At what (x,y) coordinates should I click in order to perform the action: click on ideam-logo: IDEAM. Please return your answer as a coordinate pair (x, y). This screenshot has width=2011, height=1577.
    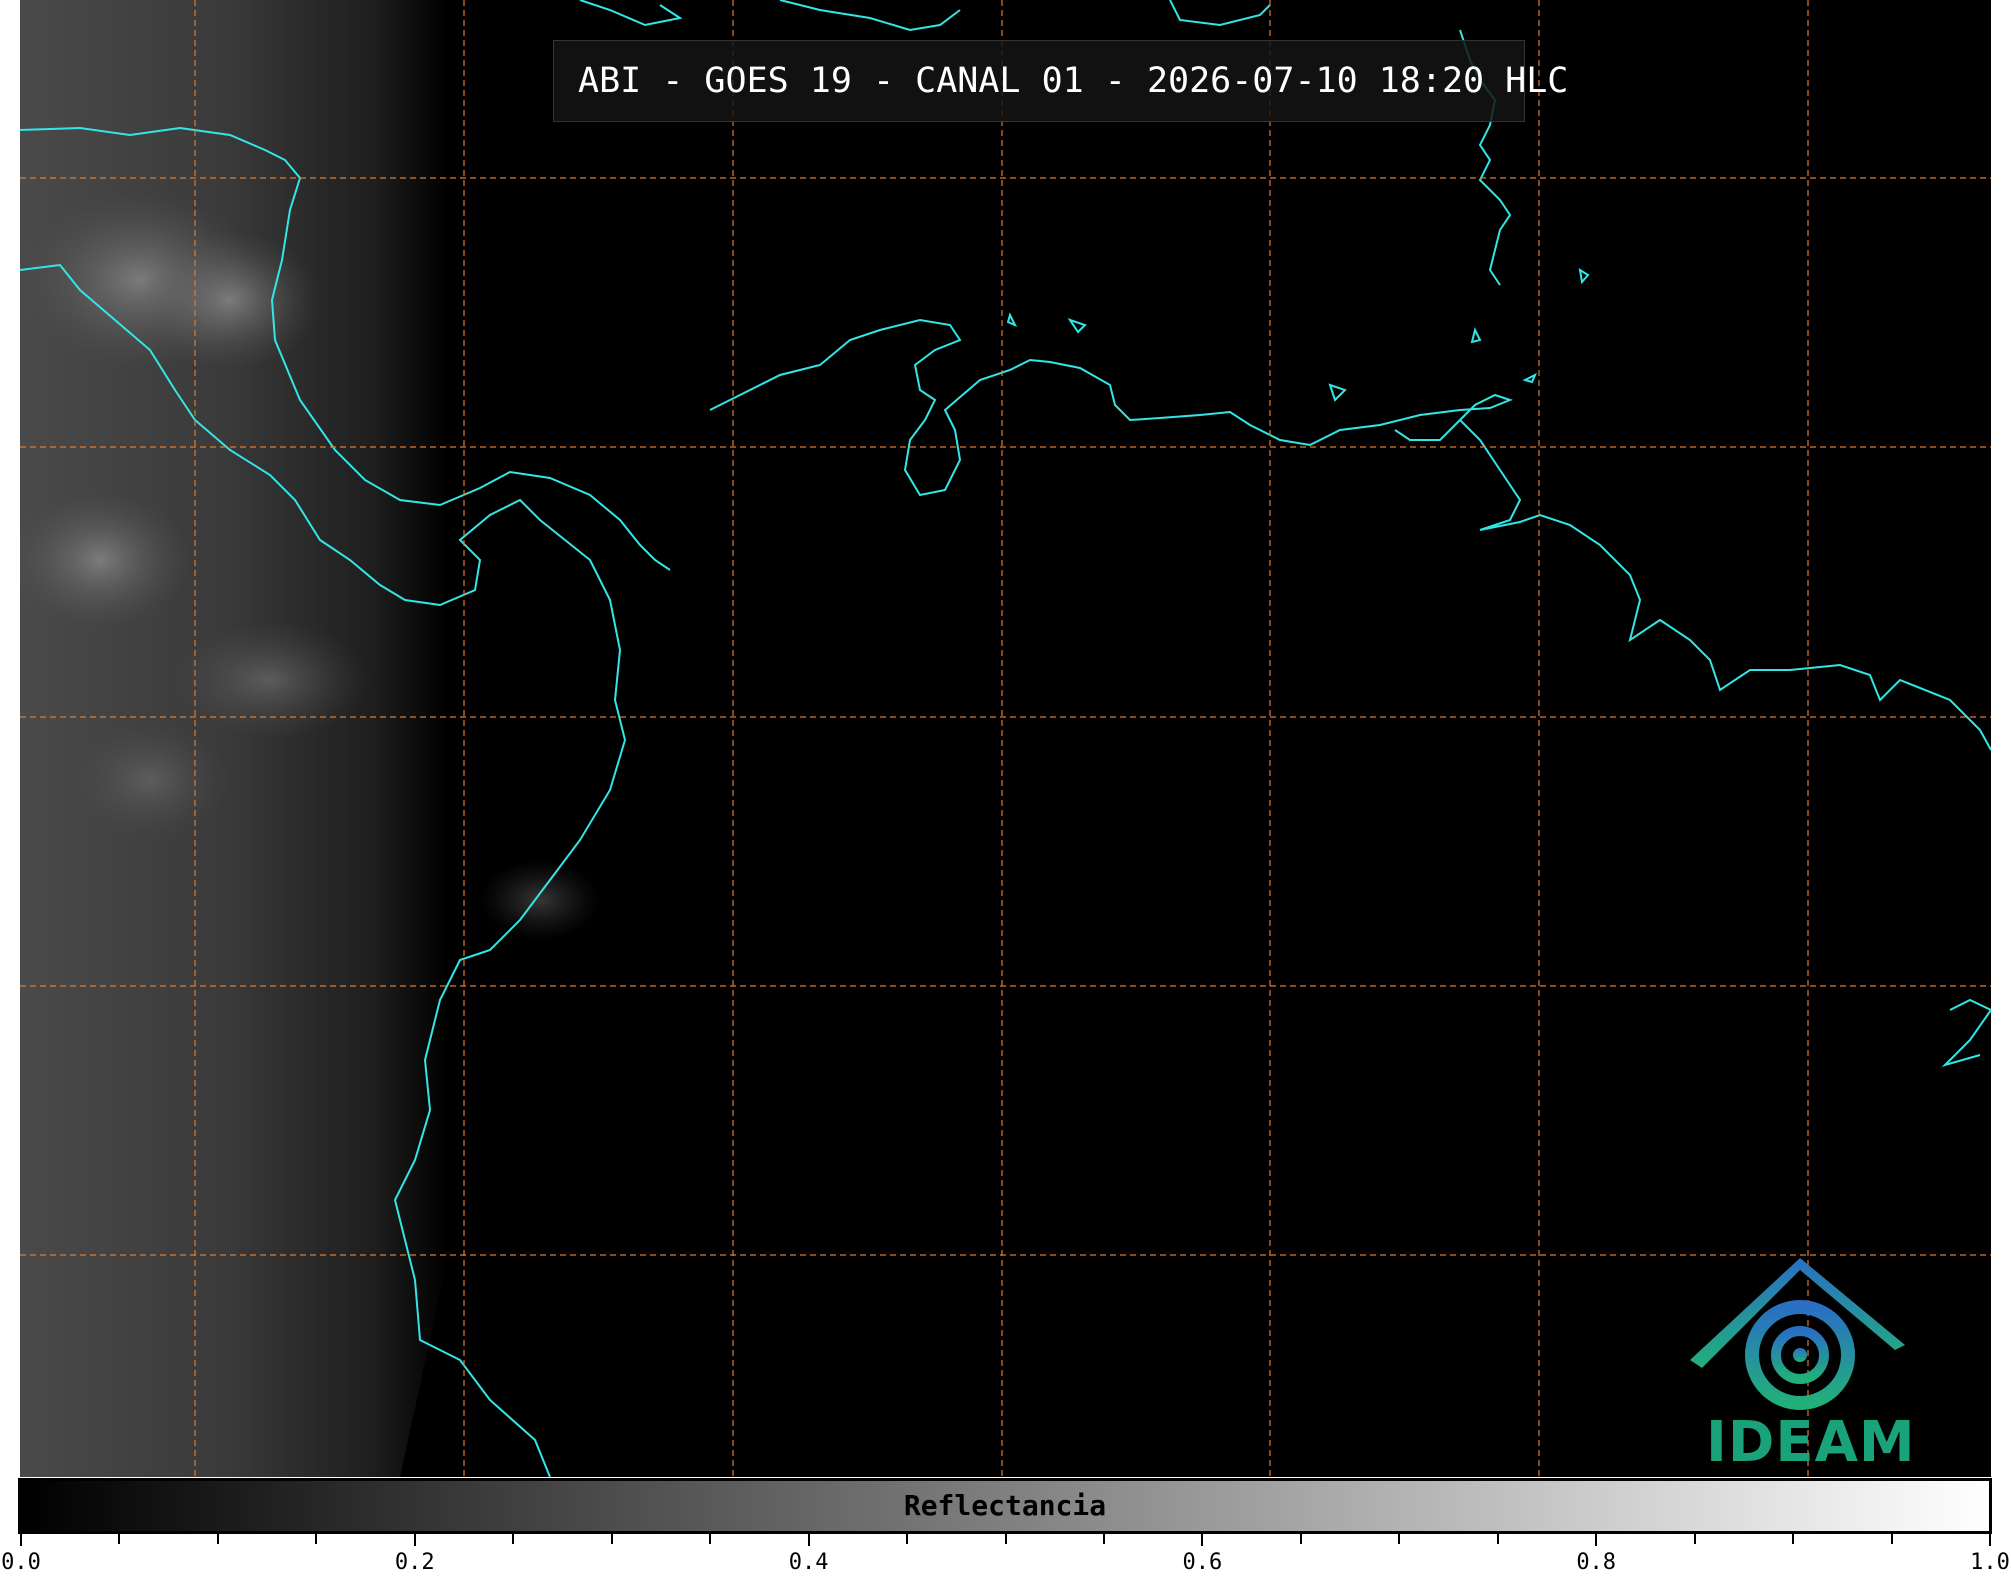
    Looking at the image, I should click on (1792, 1362).